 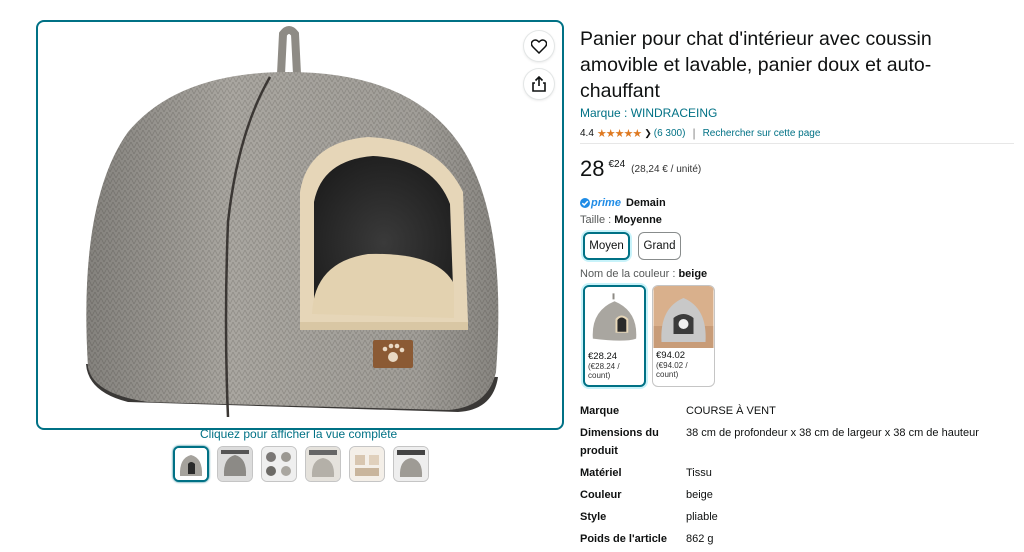 What do you see at coordinates (619, 442) in the screenshot?
I see `spec-key: Dimensions du produit` at bounding box center [619, 442].